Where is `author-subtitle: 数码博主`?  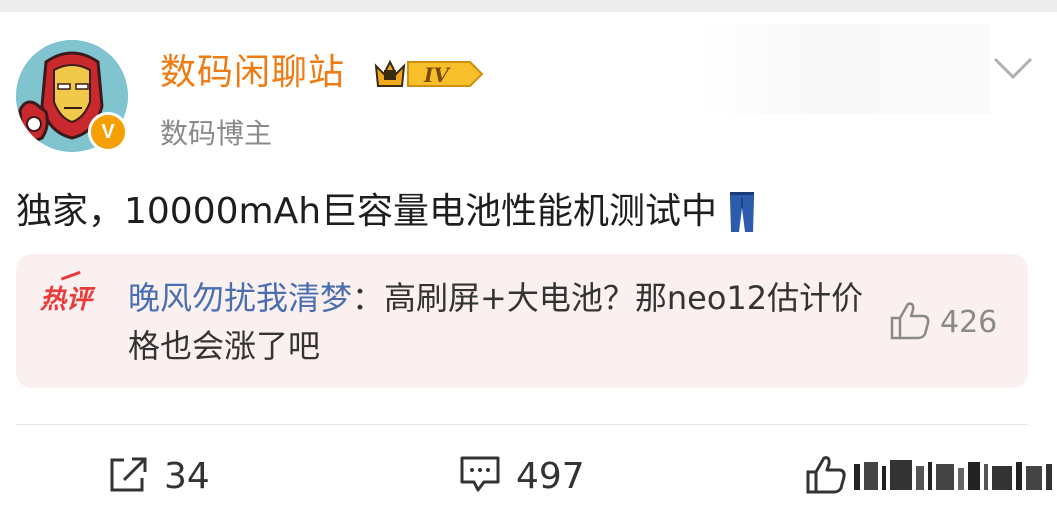 author-subtitle: 数码博主 is located at coordinates (216, 133).